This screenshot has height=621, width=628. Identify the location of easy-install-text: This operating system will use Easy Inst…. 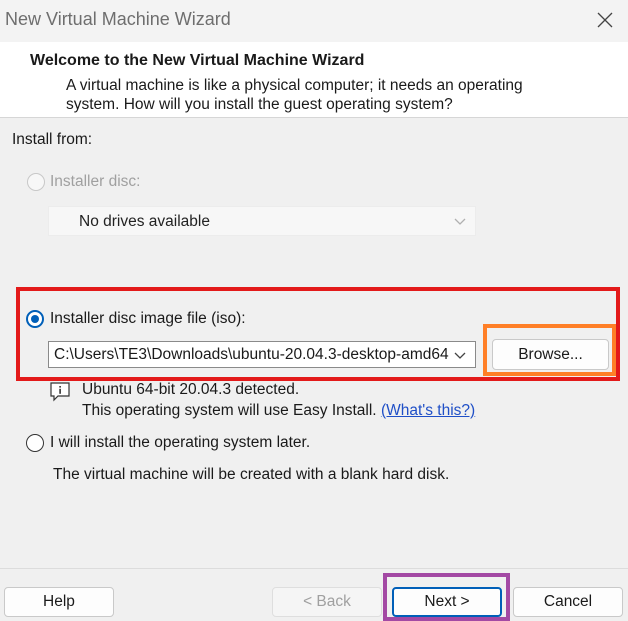
(229, 410).